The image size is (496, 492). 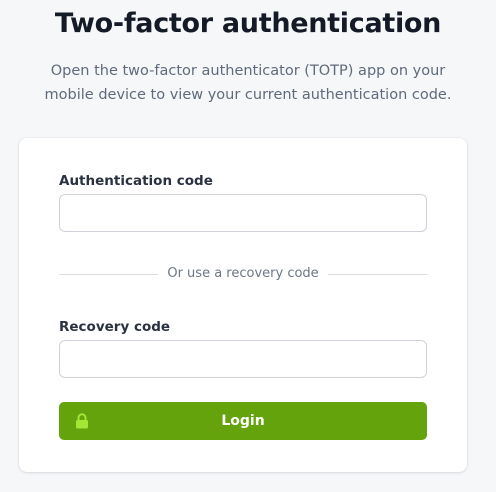 I want to click on authentication-code-input, so click(x=243, y=213).